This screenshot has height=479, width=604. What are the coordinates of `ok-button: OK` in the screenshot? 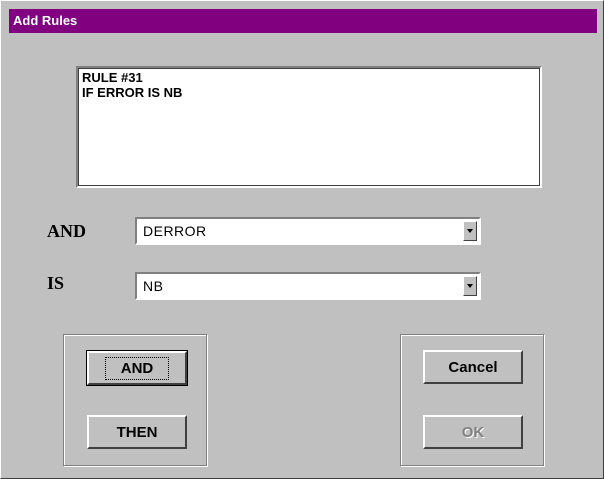 It's located at (473, 432).